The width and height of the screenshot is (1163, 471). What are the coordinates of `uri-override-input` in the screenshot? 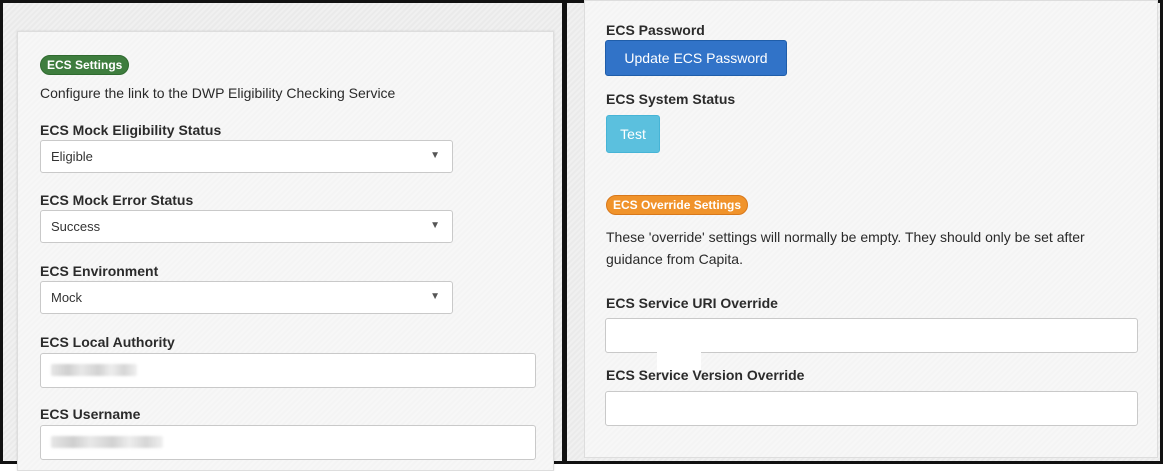 It's located at (871, 335).